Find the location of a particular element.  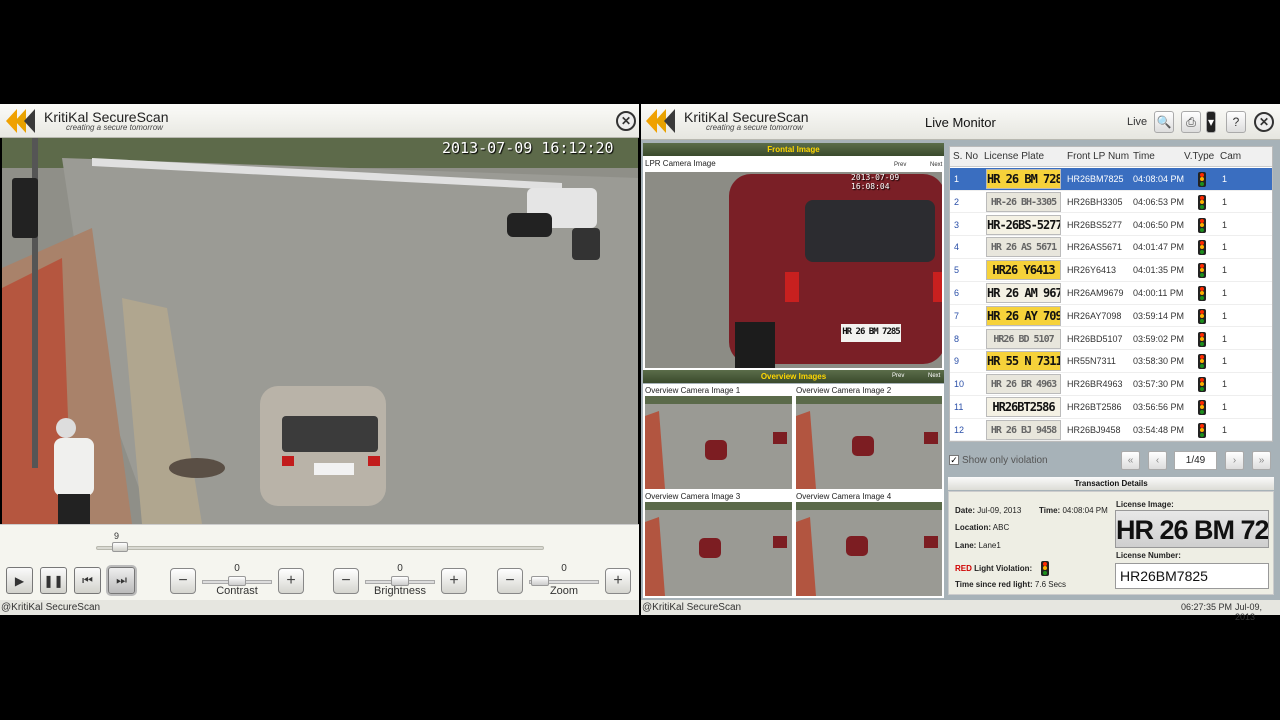

table-row: 5 HR26 Y6413 HR26Y6413 04:01:35 PM 1 is located at coordinates (1111, 270).